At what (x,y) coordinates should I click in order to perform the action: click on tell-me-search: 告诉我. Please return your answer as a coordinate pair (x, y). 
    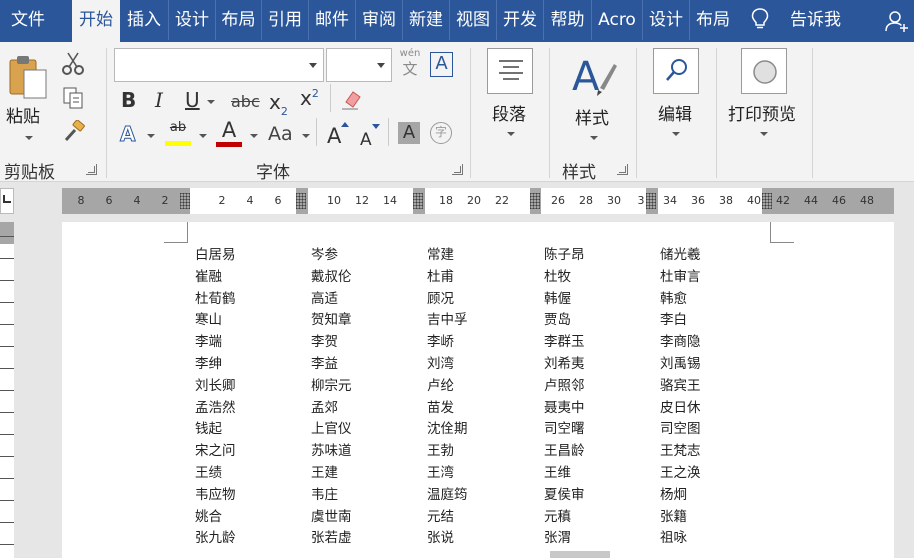
    Looking at the image, I should click on (815, 20).